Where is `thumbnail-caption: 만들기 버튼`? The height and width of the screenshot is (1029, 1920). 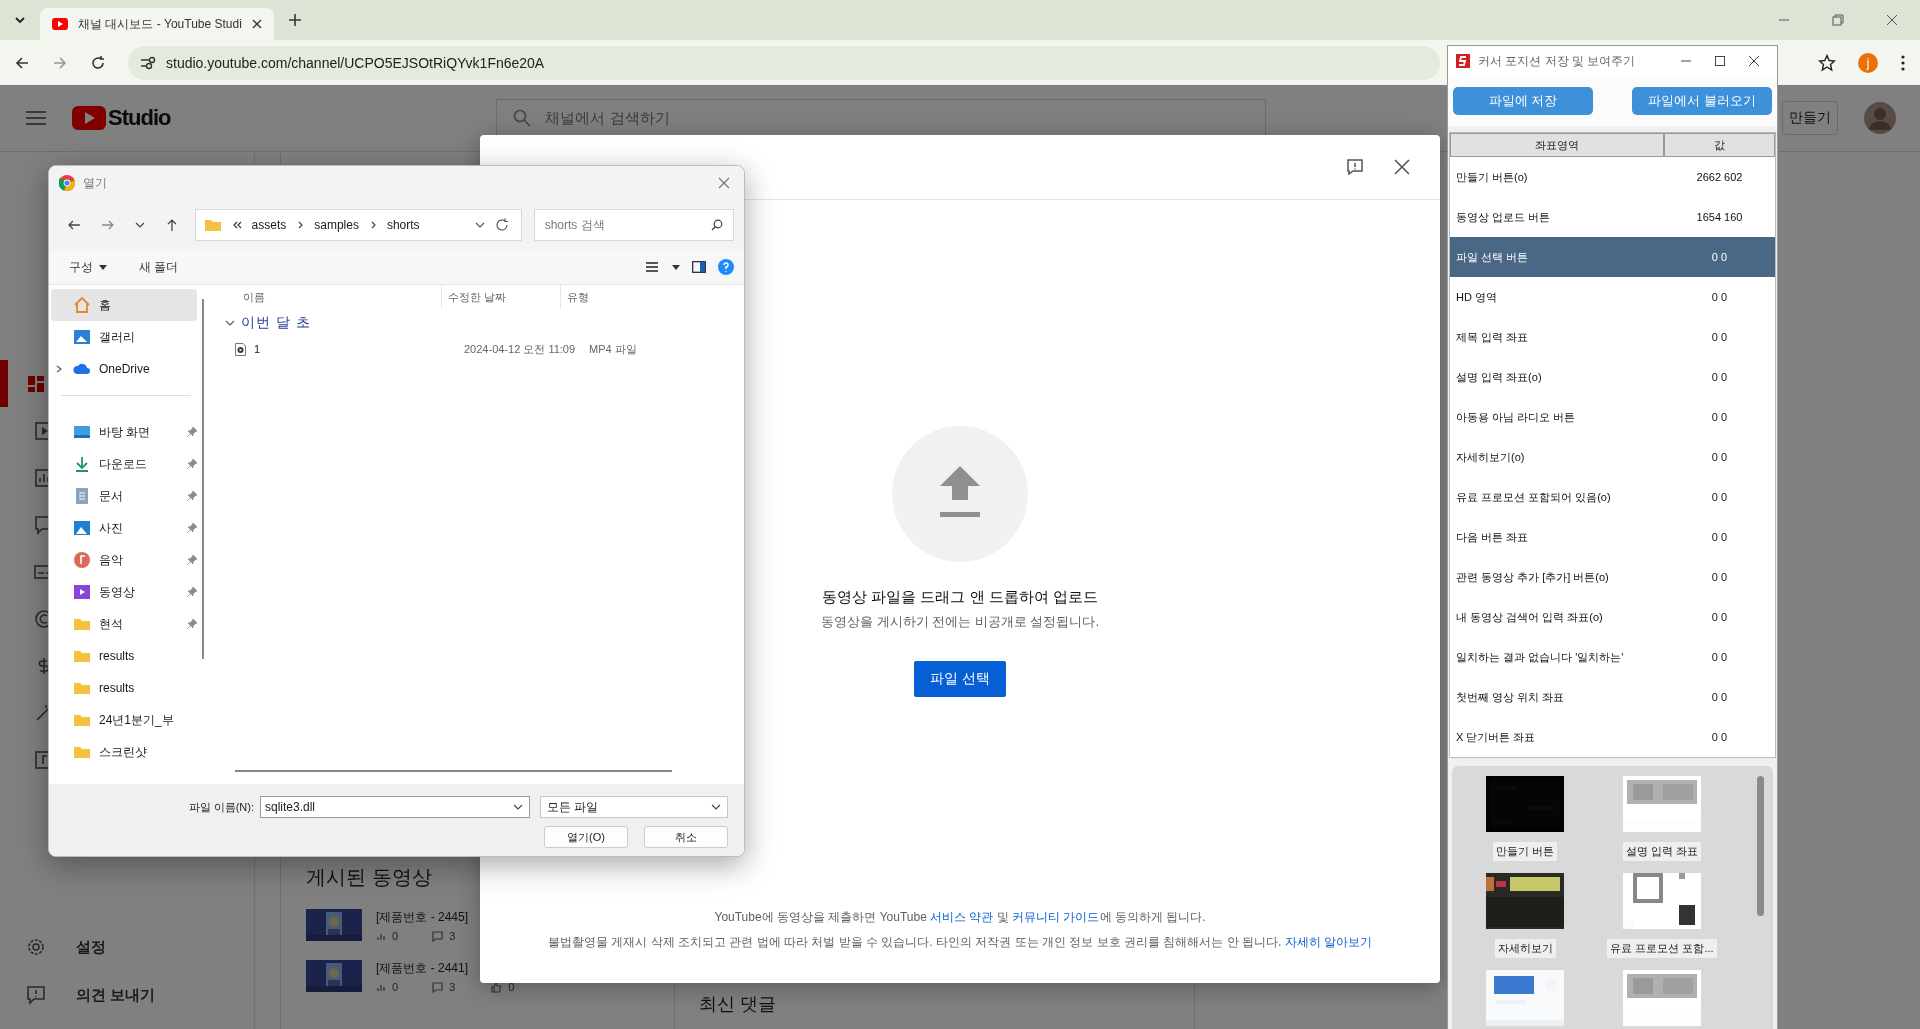
thumbnail-caption: 만들기 버튼 is located at coordinates (1525, 851).